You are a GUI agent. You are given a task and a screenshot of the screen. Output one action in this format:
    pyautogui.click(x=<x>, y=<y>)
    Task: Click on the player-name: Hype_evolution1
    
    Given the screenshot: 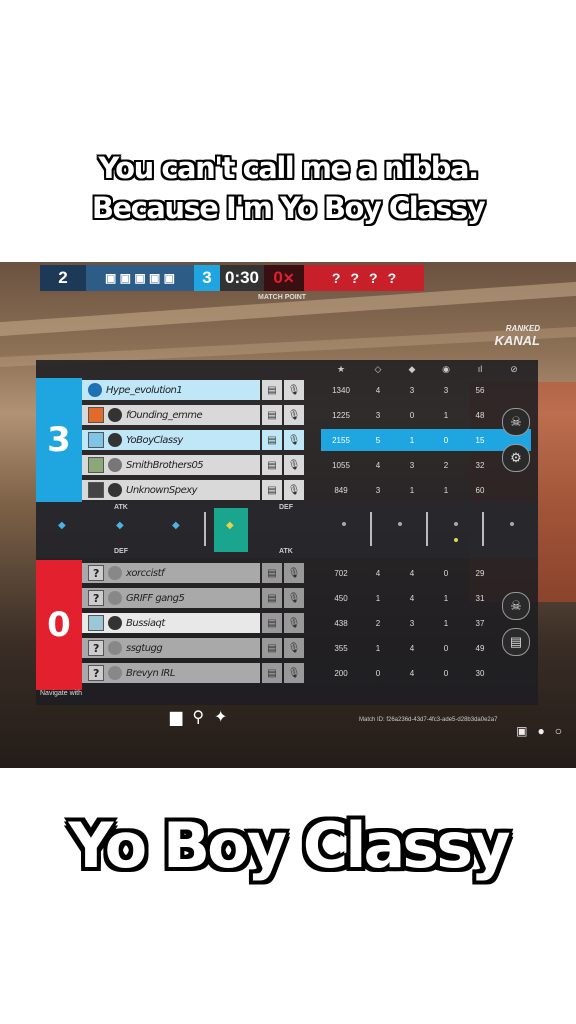 What is the action you would take?
    pyautogui.click(x=144, y=390)
    